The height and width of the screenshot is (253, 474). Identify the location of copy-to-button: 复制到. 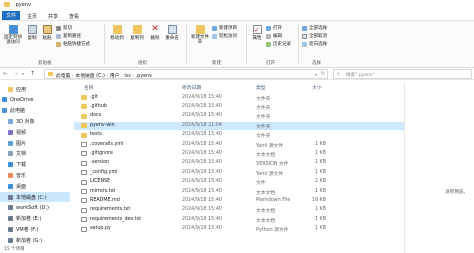
(137, 33).